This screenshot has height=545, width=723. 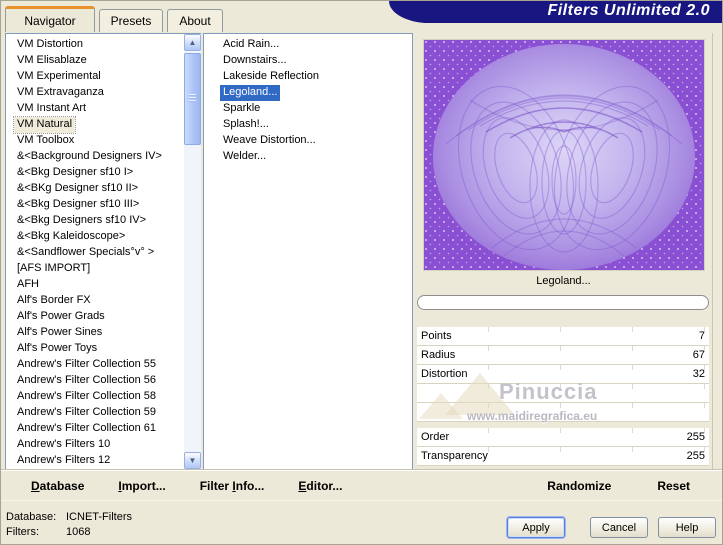 What do you see at coordinates (192, 251) in the screenshot?
I see `category-list-scrollbar: ▲ ▼` at bounding box center [192, 251].